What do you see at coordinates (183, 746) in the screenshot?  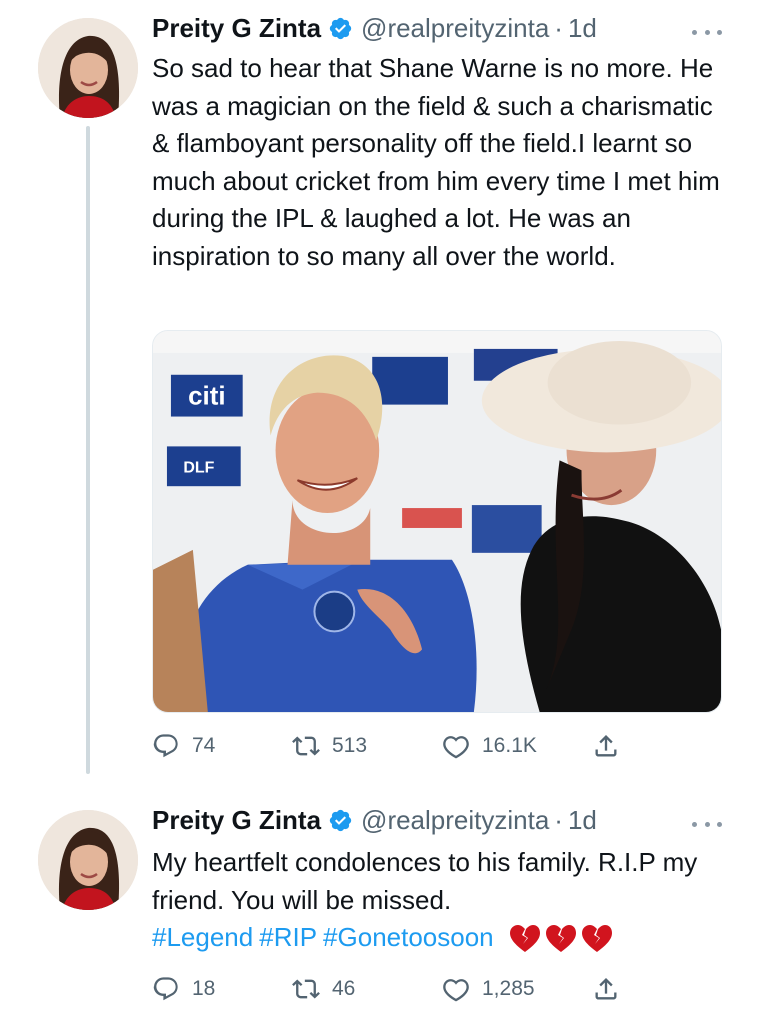 I see `reply-button: 74` at bounding box center [183, 746].